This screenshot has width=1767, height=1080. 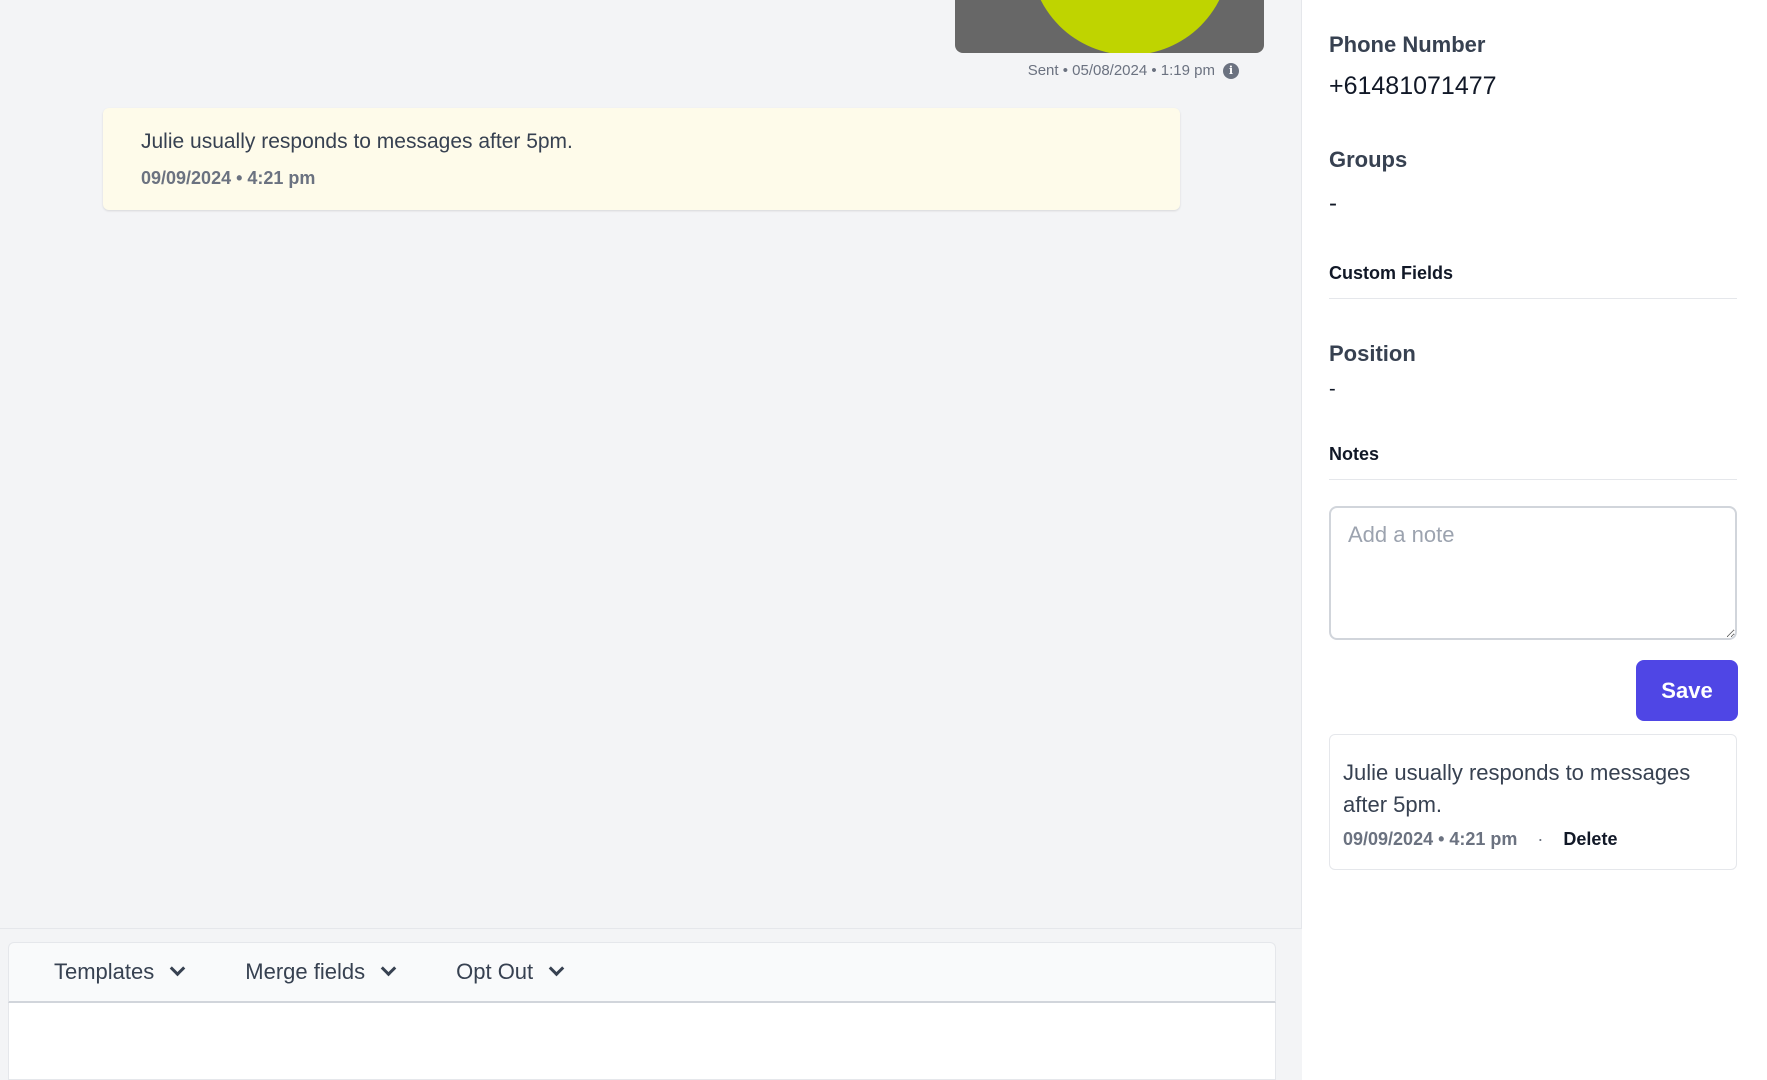 I want to click on opt-out-dropdown: Opt Out, so click(x=510, y=972).